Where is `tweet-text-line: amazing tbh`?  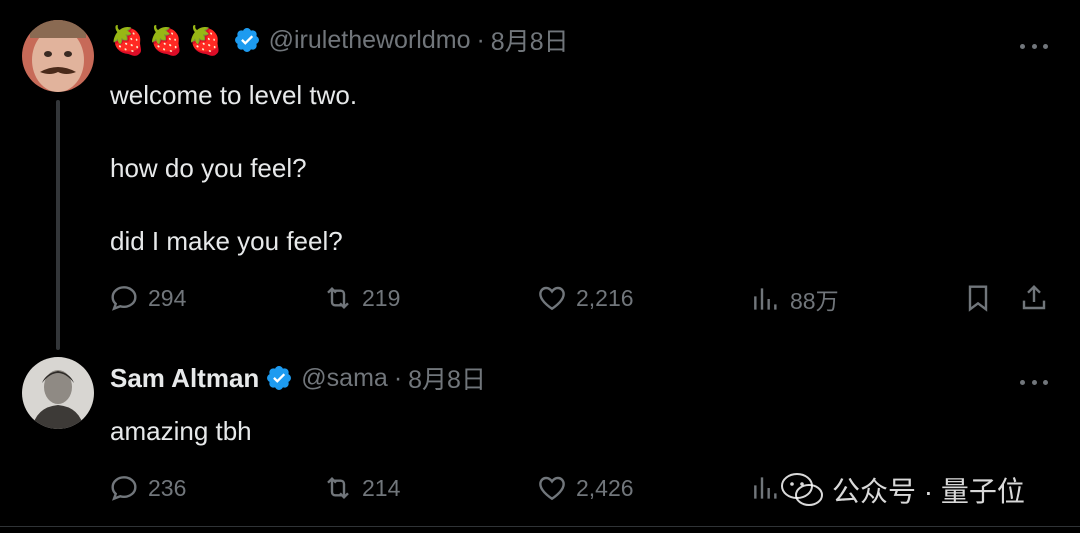
tweet-text-line: amazing tbh is located at coordinates (181, 431).